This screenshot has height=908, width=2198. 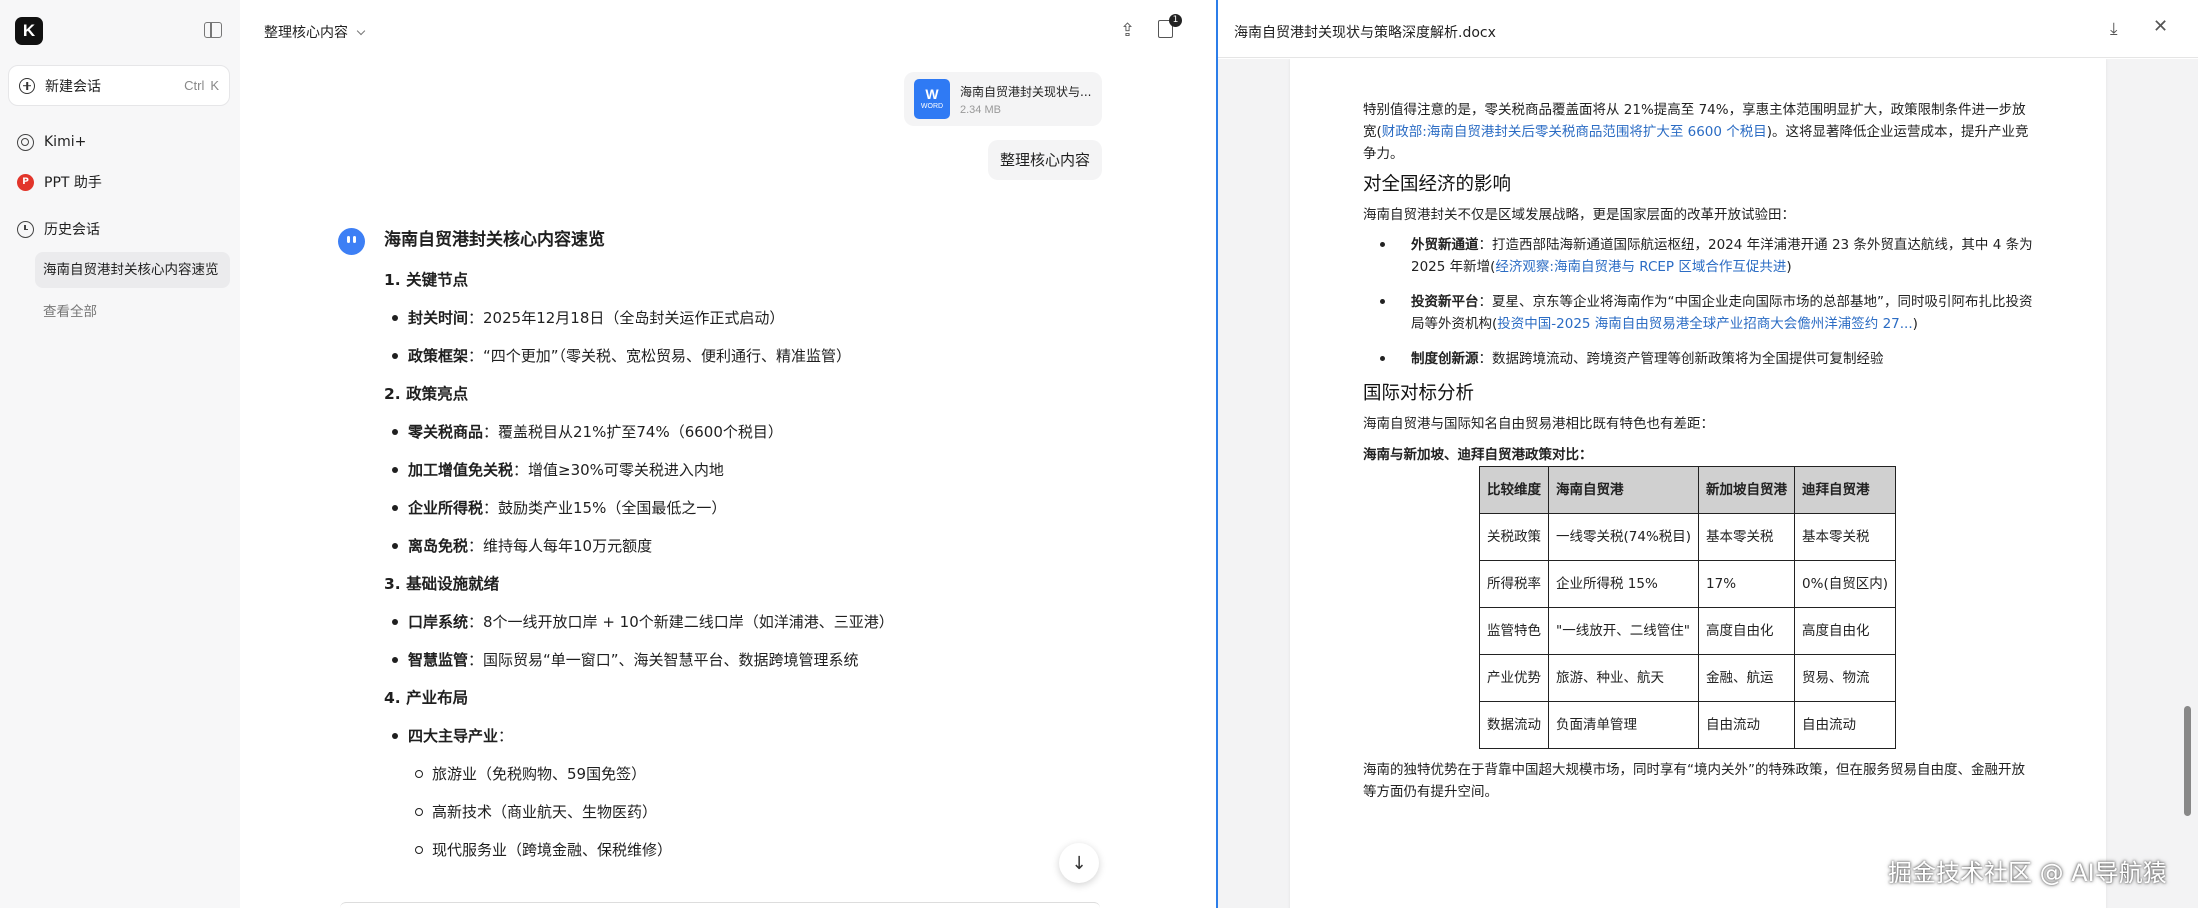 What do you see at coordinates (1687, 631) in the screenshot?
I see `table-row: 监管特色 "一线放开、二线管住" 高度自由化 高度自由化` at bounding box center [1687, 631].